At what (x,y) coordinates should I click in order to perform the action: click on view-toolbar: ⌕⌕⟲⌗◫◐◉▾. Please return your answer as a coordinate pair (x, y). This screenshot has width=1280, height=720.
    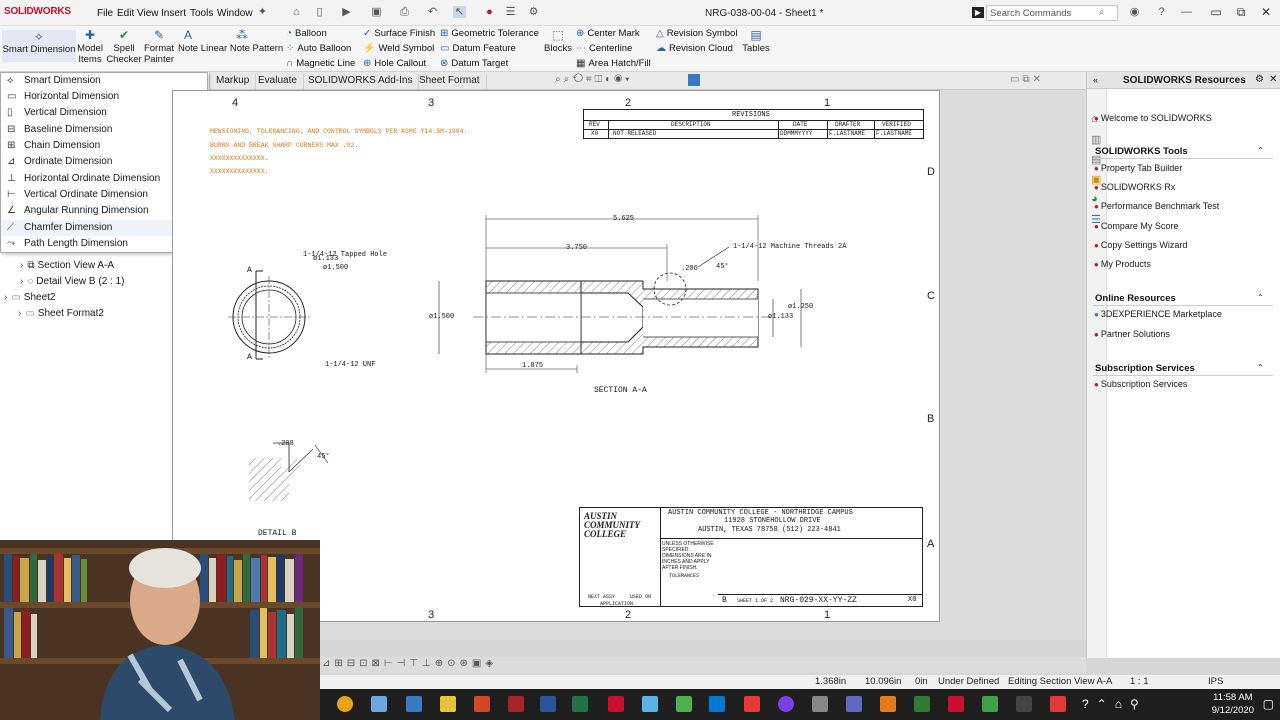
    Looking at the image, I should click on (593, 79).